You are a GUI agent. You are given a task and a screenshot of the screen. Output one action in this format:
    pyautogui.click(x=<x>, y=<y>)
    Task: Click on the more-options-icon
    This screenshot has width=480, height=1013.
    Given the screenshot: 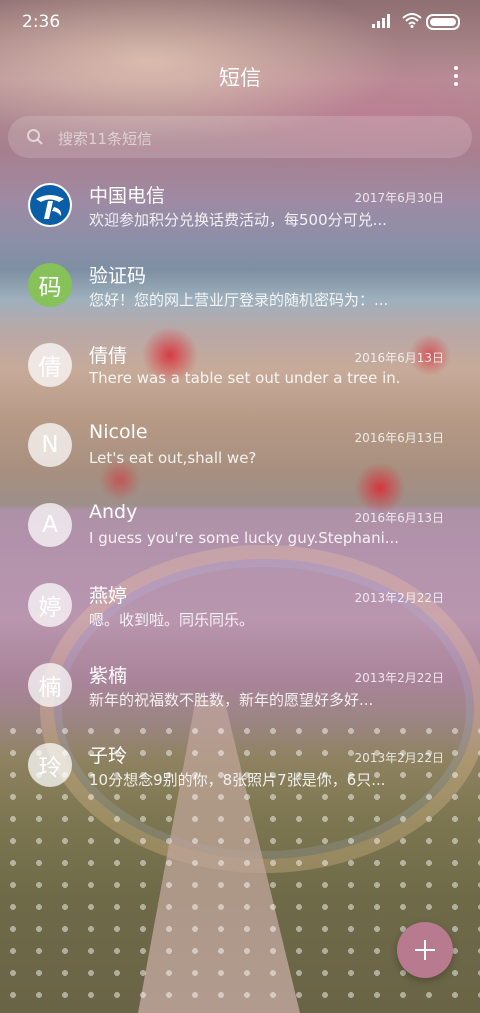 What is the action you would take?
    pyautogui.click(x=456, y=78)
    